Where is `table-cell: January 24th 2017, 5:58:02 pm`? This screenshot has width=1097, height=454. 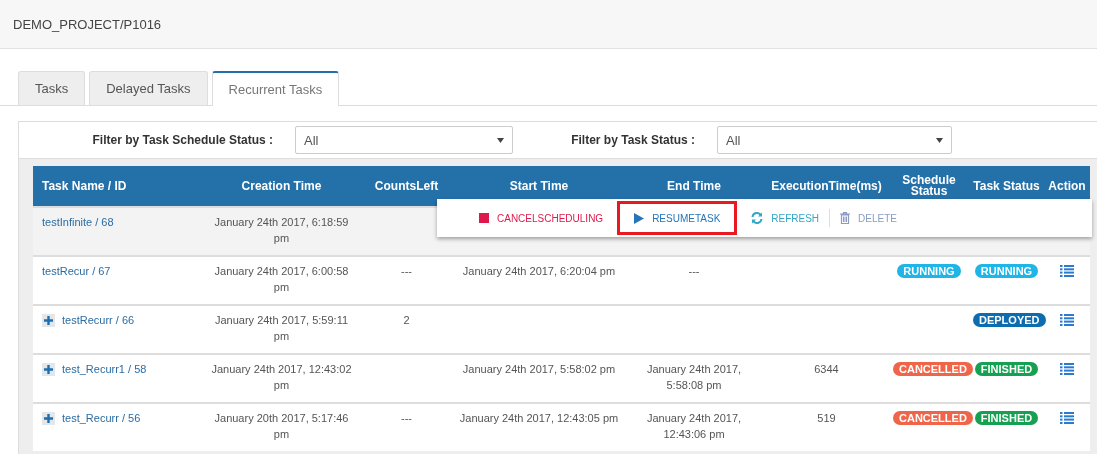 table-cell: January 24th 2017, 5:58:02 pm is located at coordinates (539, 369).